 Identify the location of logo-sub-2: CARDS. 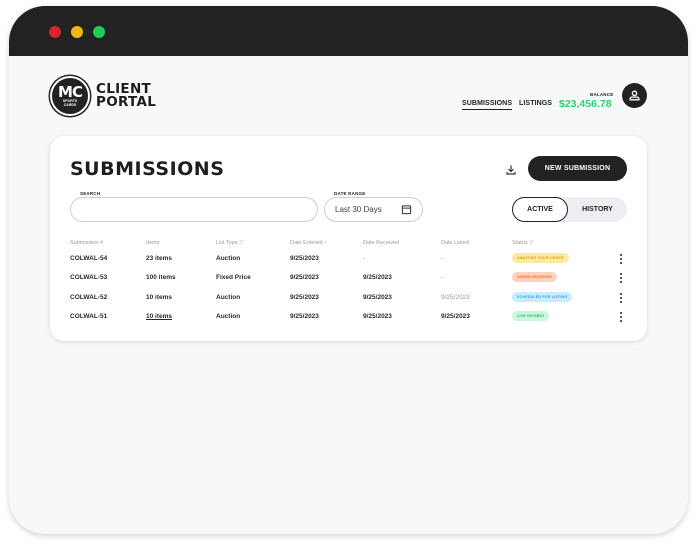
(70, 105).